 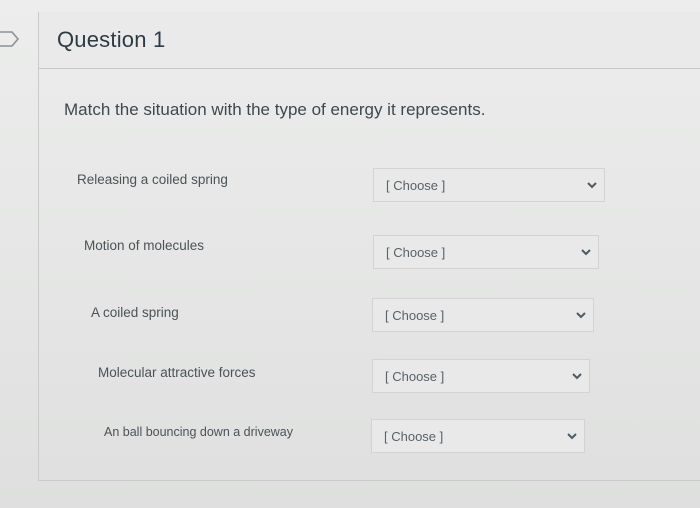 I want to click on match-label-3: A coiled spring, so click(x=135, y=312).